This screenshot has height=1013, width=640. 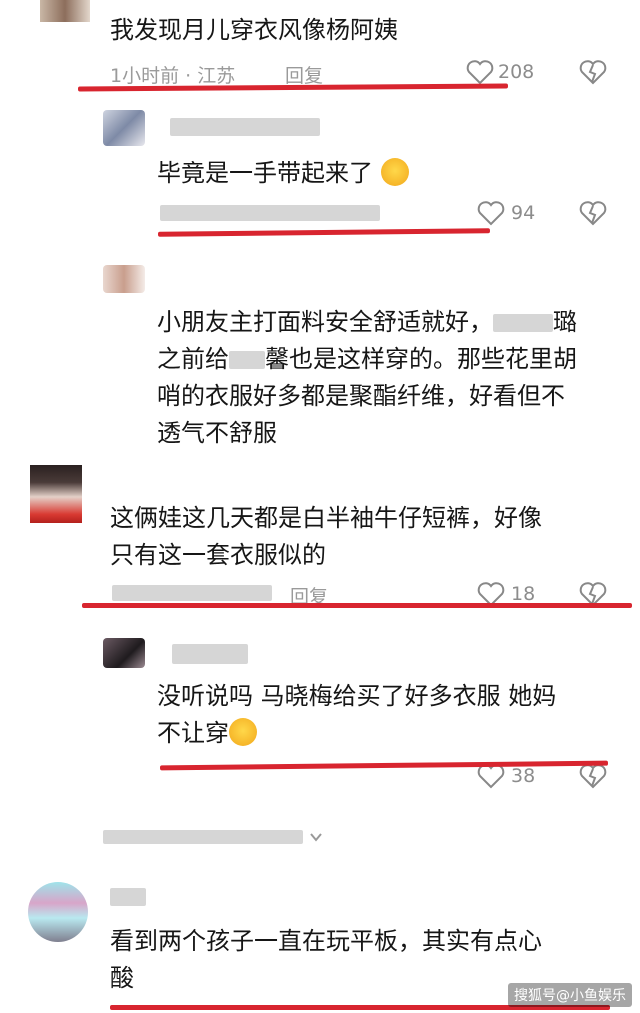 I want to click on comment-line: 透气不舒服, so click(x=217, y=433).